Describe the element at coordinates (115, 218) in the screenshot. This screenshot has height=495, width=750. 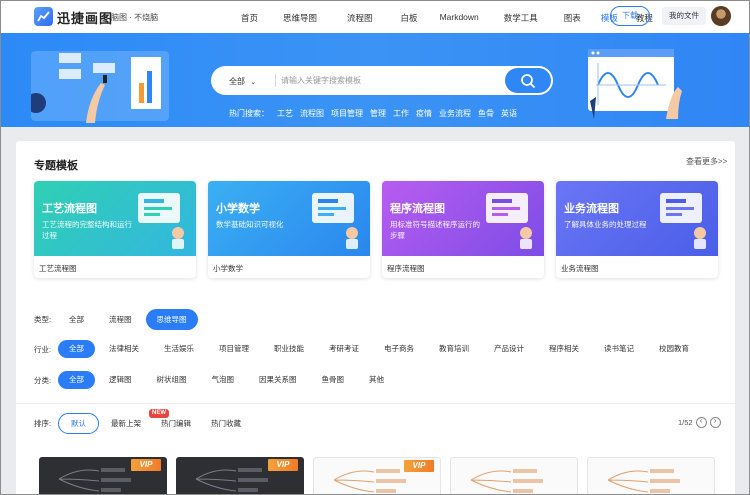
I see `featured-card-image: 工艺流程图 工艺流程的完整结构和运行过程` at that location.